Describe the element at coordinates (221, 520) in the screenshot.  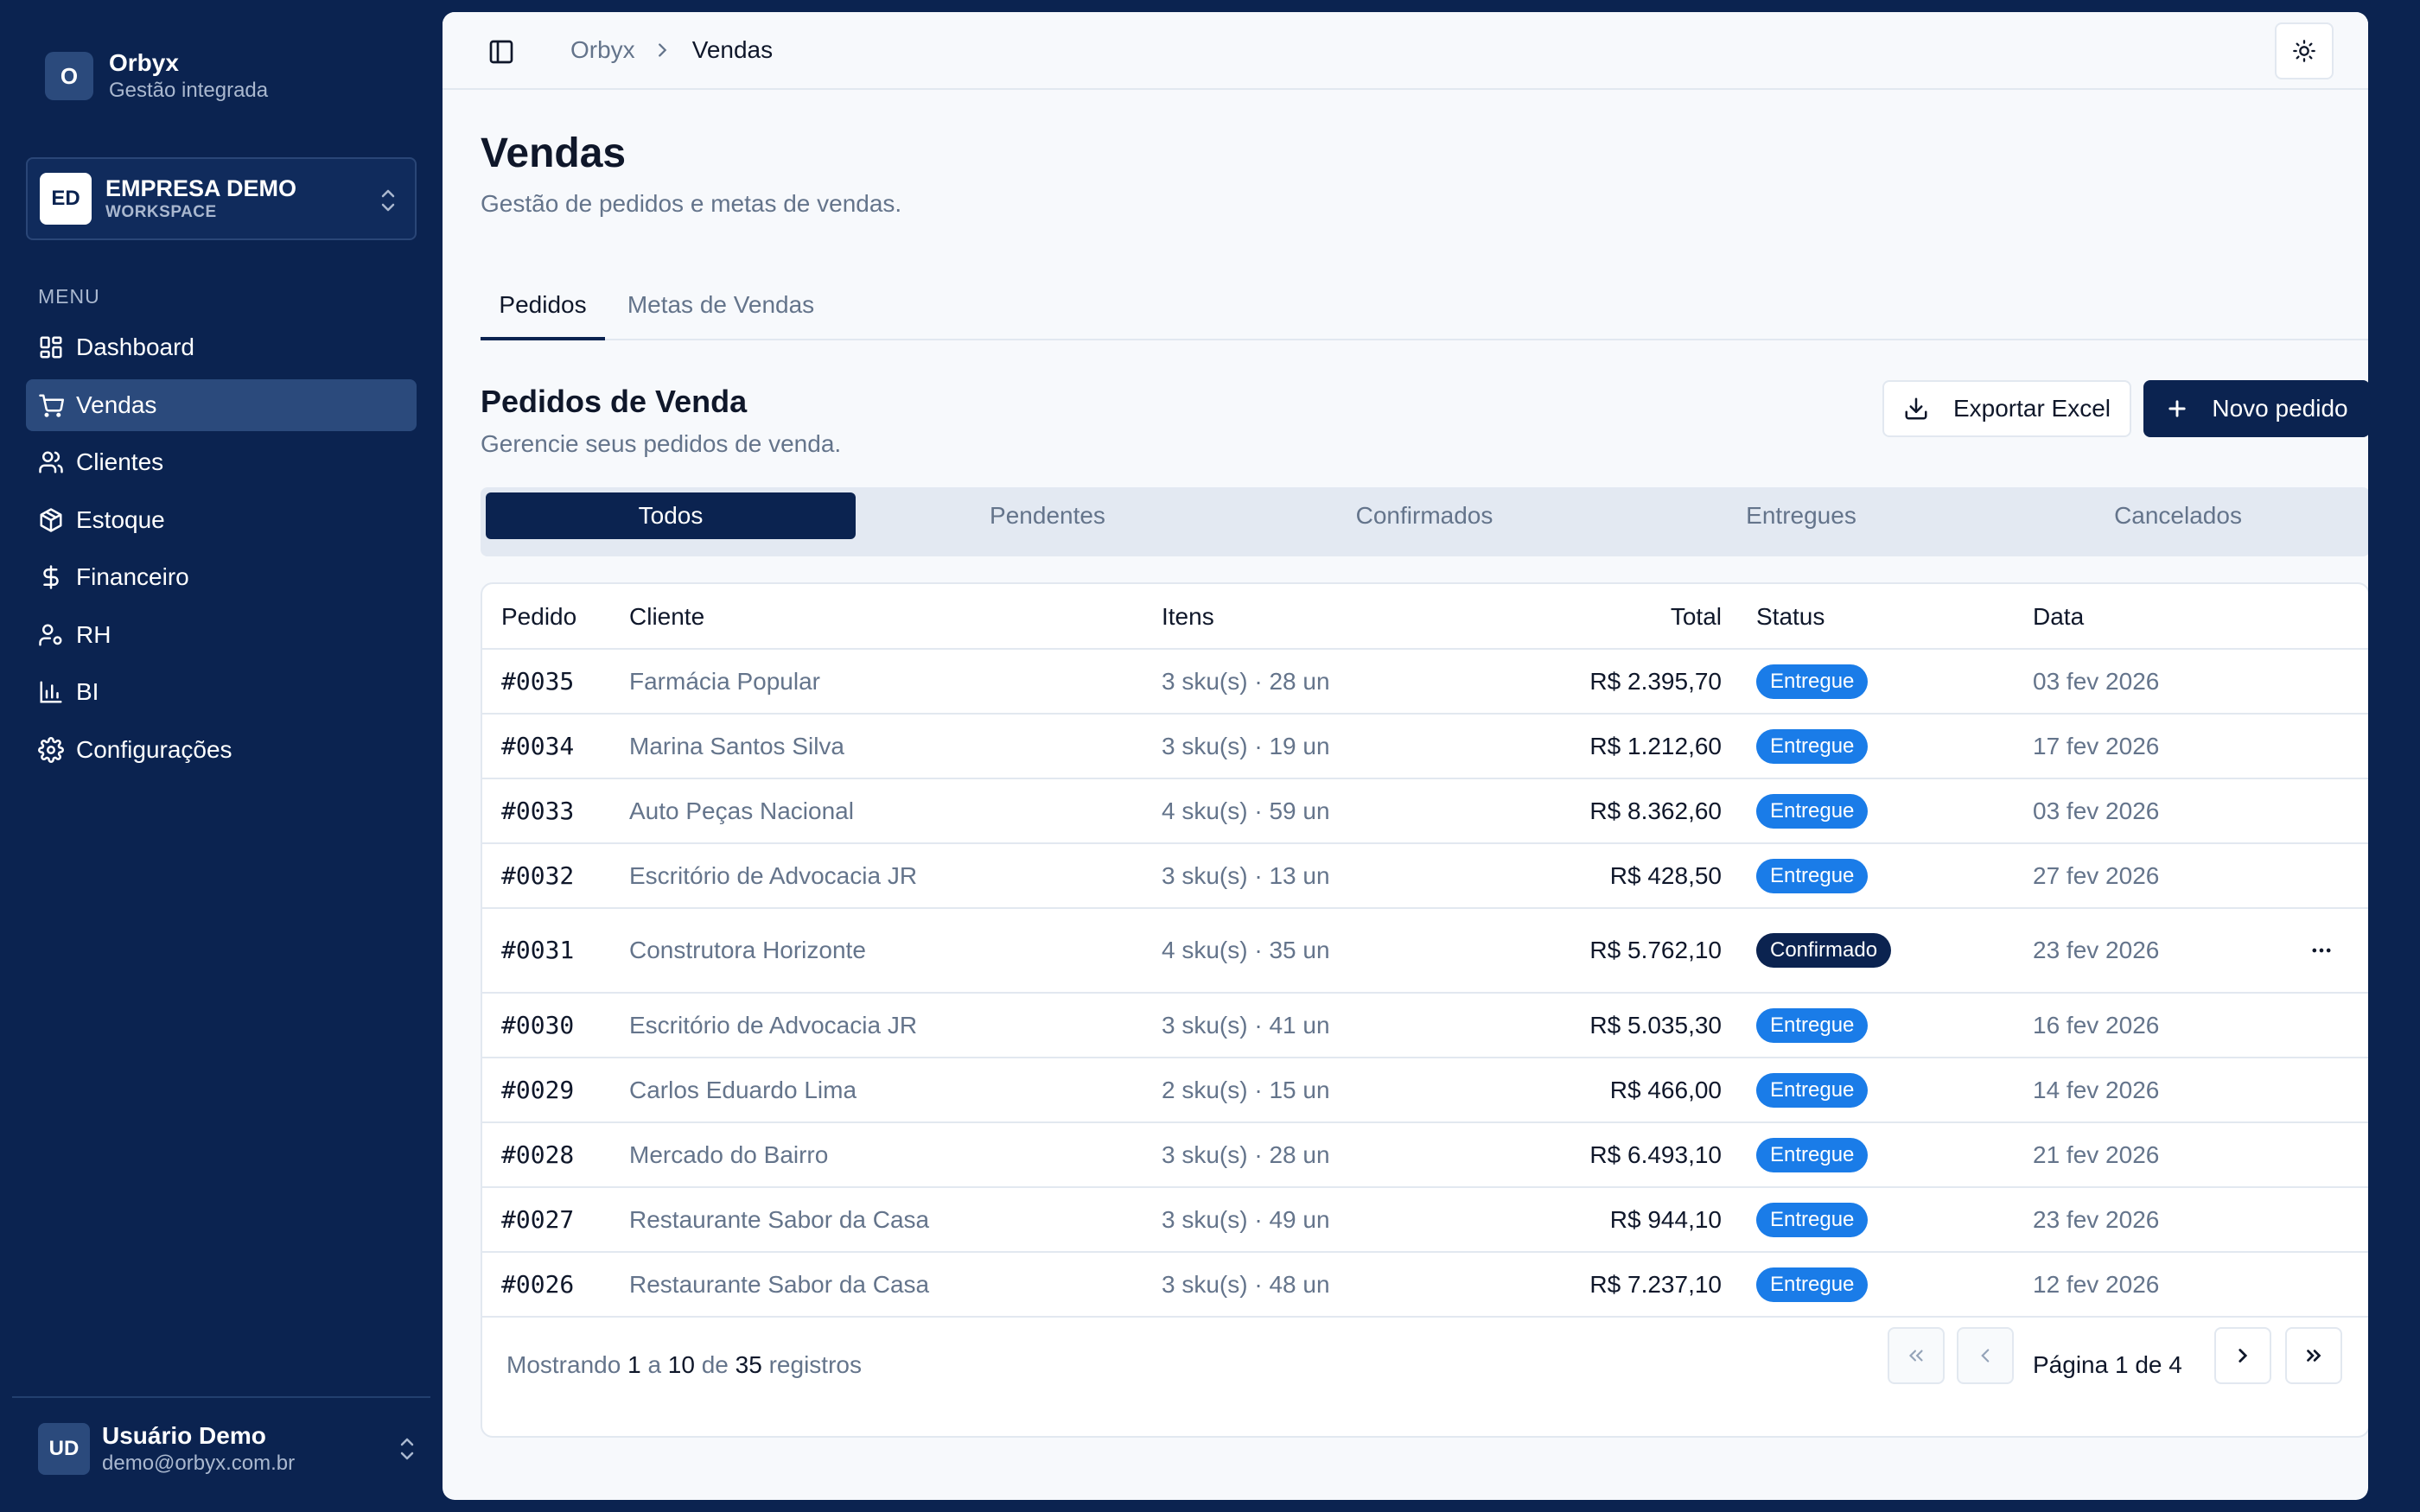
I see `sidebar-item-estoque: Estoque` at that location.